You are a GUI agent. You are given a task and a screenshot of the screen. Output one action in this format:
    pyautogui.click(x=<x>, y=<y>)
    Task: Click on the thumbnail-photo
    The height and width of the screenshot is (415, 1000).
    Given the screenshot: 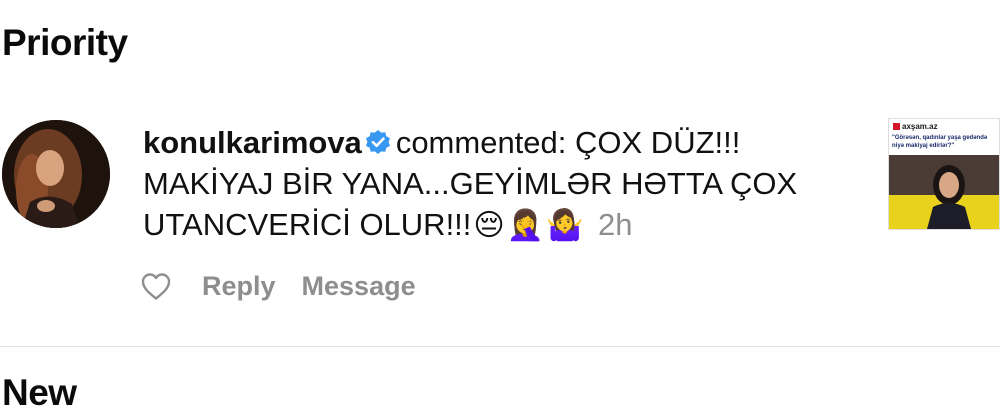 What is the action you would take?
    pyautogui.click(x=944, y=192)
    